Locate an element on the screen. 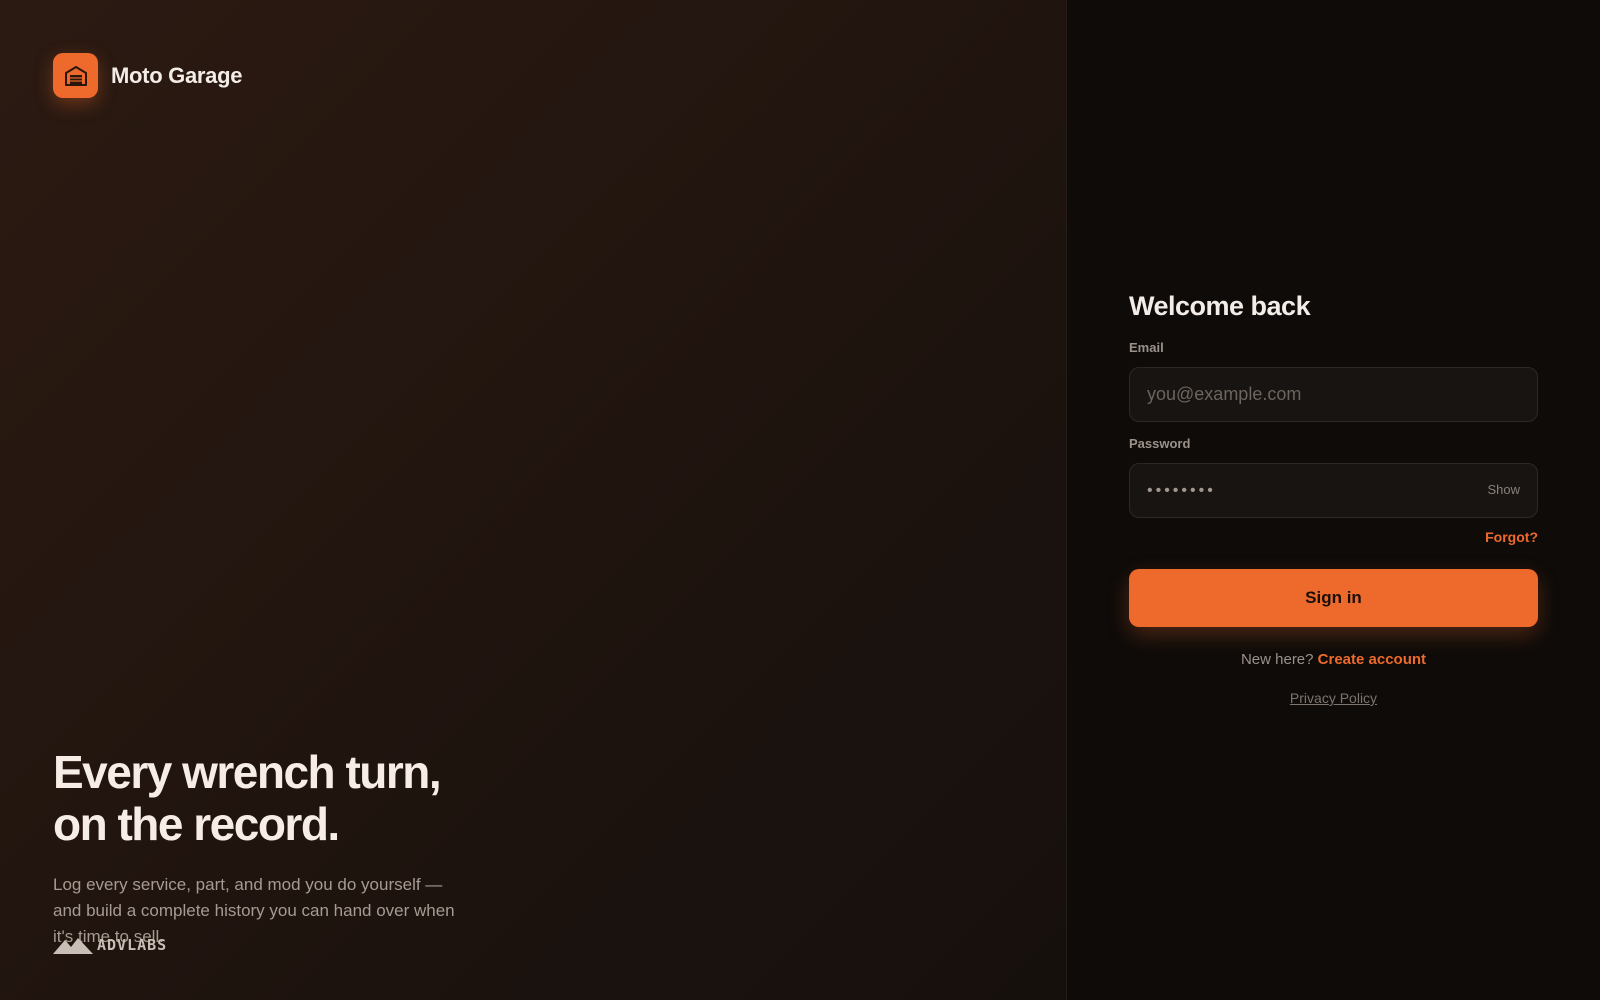 The image size is (1600, 1000). privacy-policy-link: Privacy Policy is located at coordinates (1333, 698).